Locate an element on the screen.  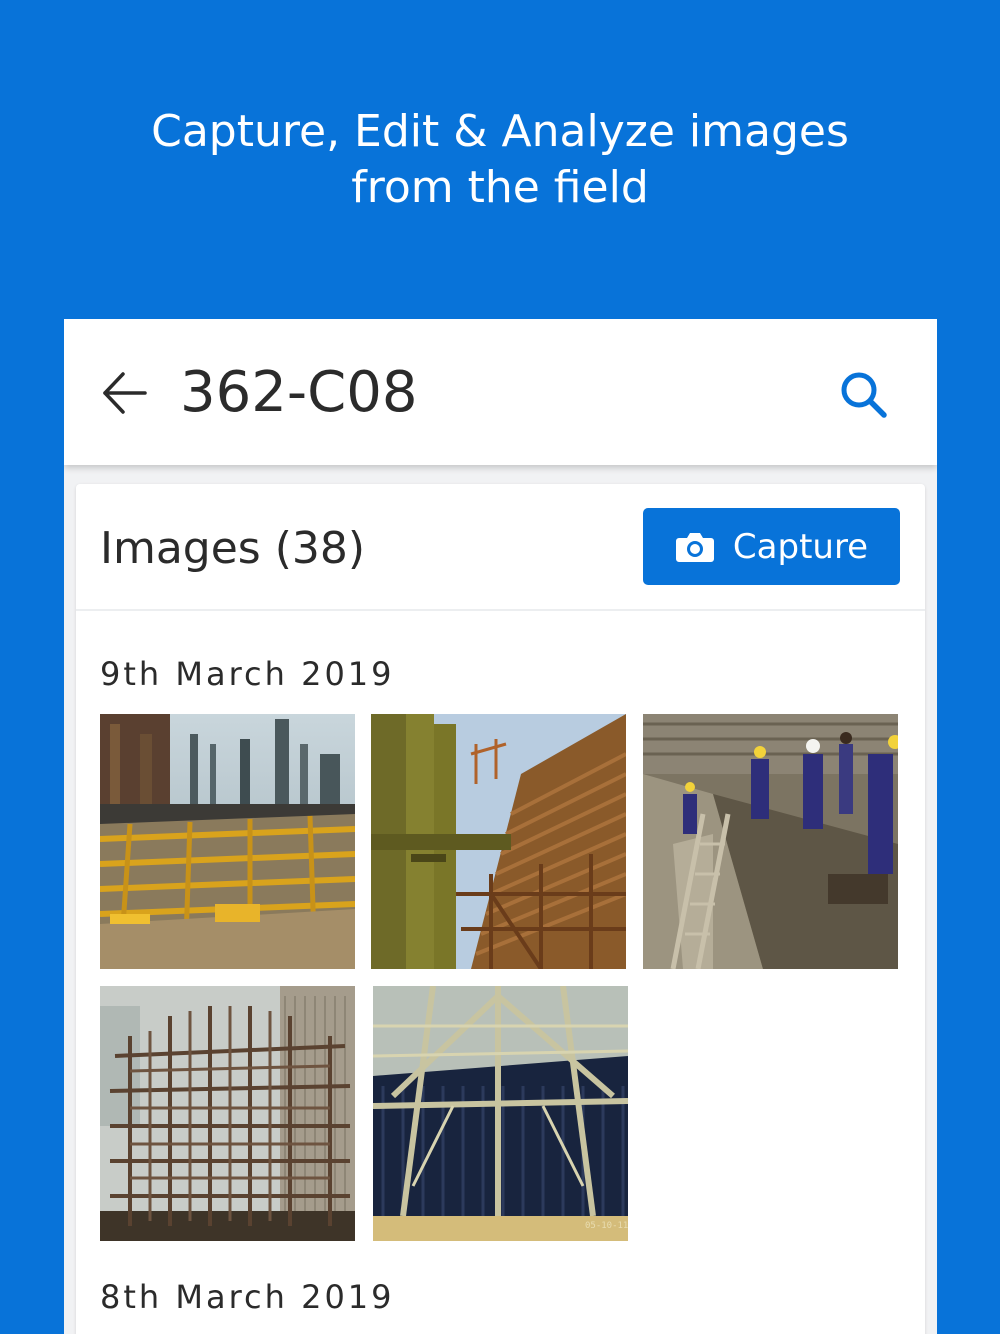
pipes-and-louvers-photo is located at coordinates (498, 841).